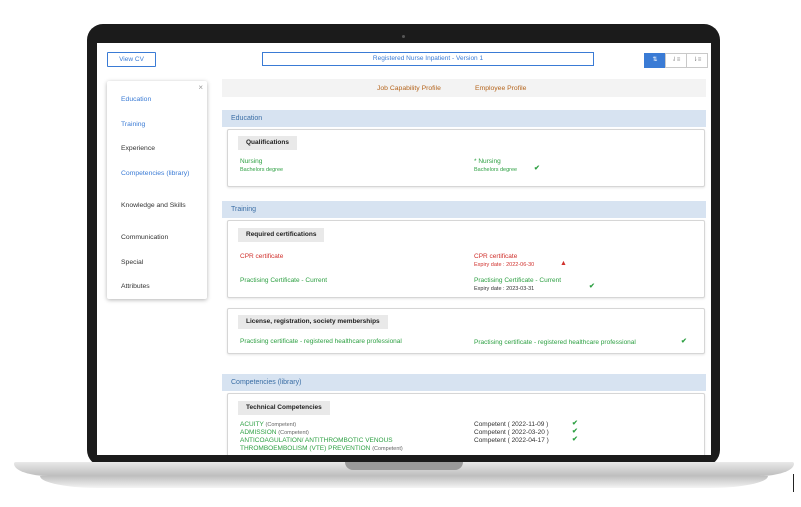 This screenshot has height=507, width=801. I want to click on emp-practising-certificate: Practising Certificate - Current, so click(518, 280).